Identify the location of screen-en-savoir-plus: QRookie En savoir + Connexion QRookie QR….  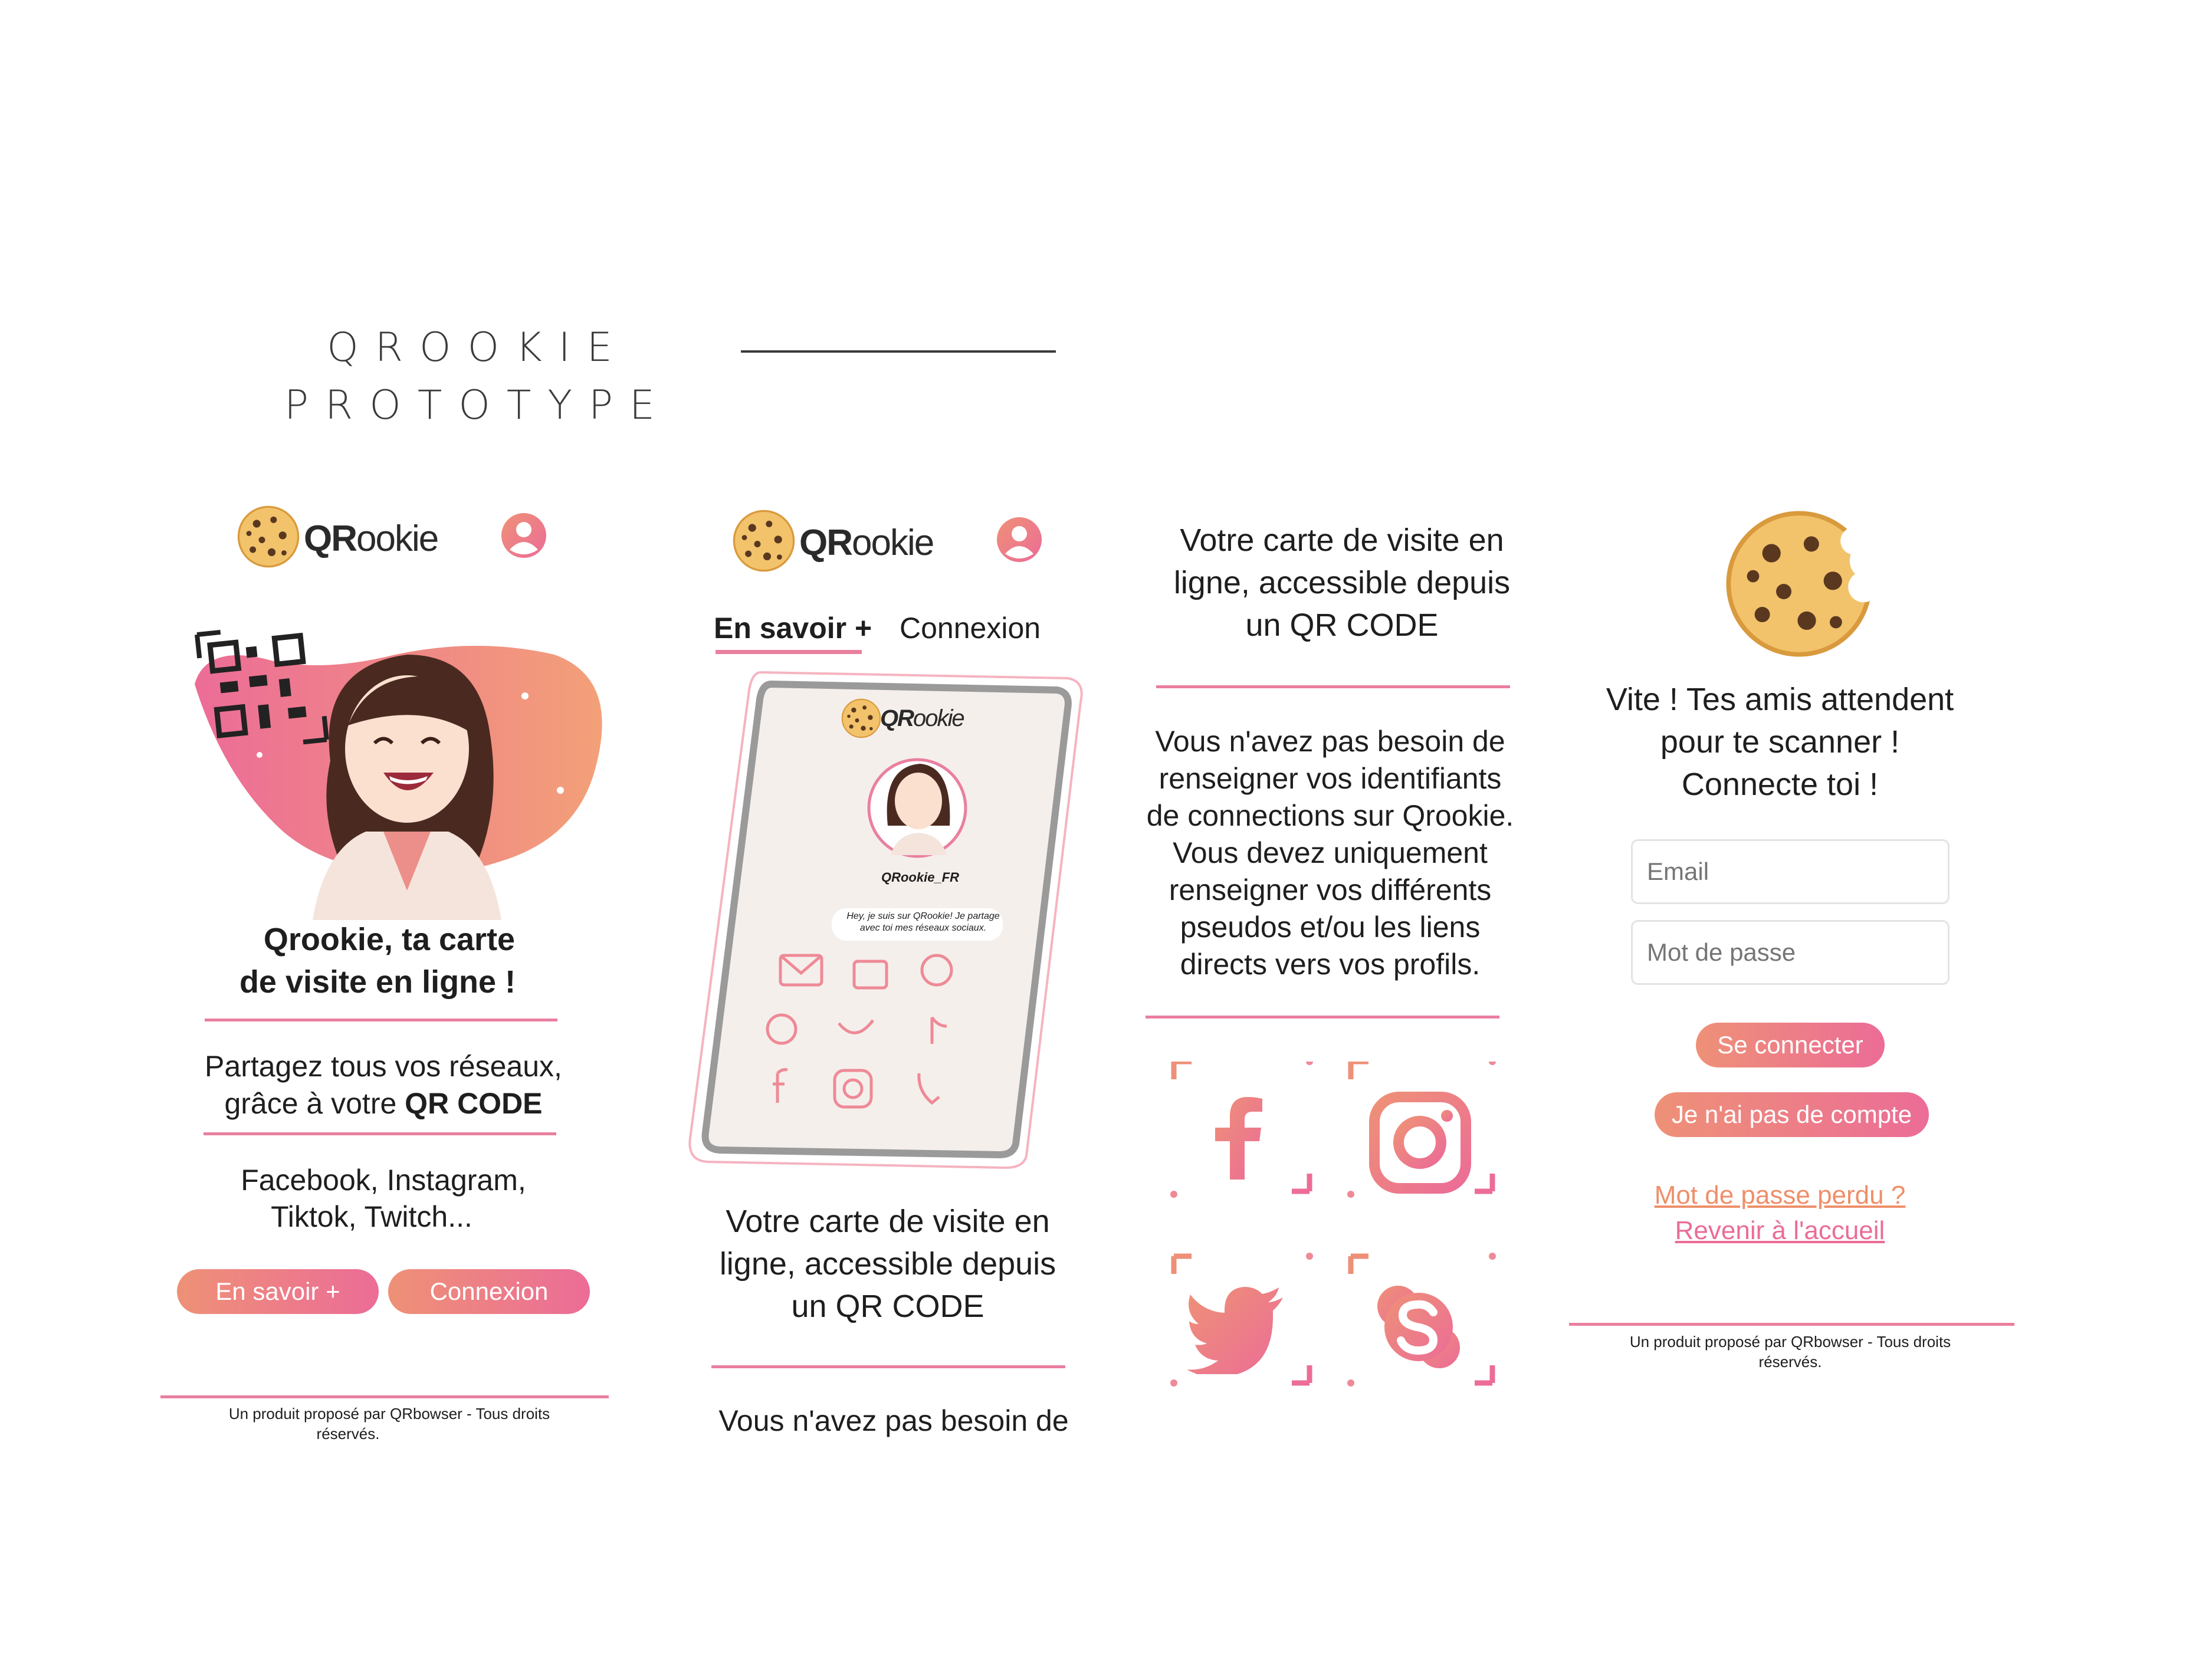
(896, 979).